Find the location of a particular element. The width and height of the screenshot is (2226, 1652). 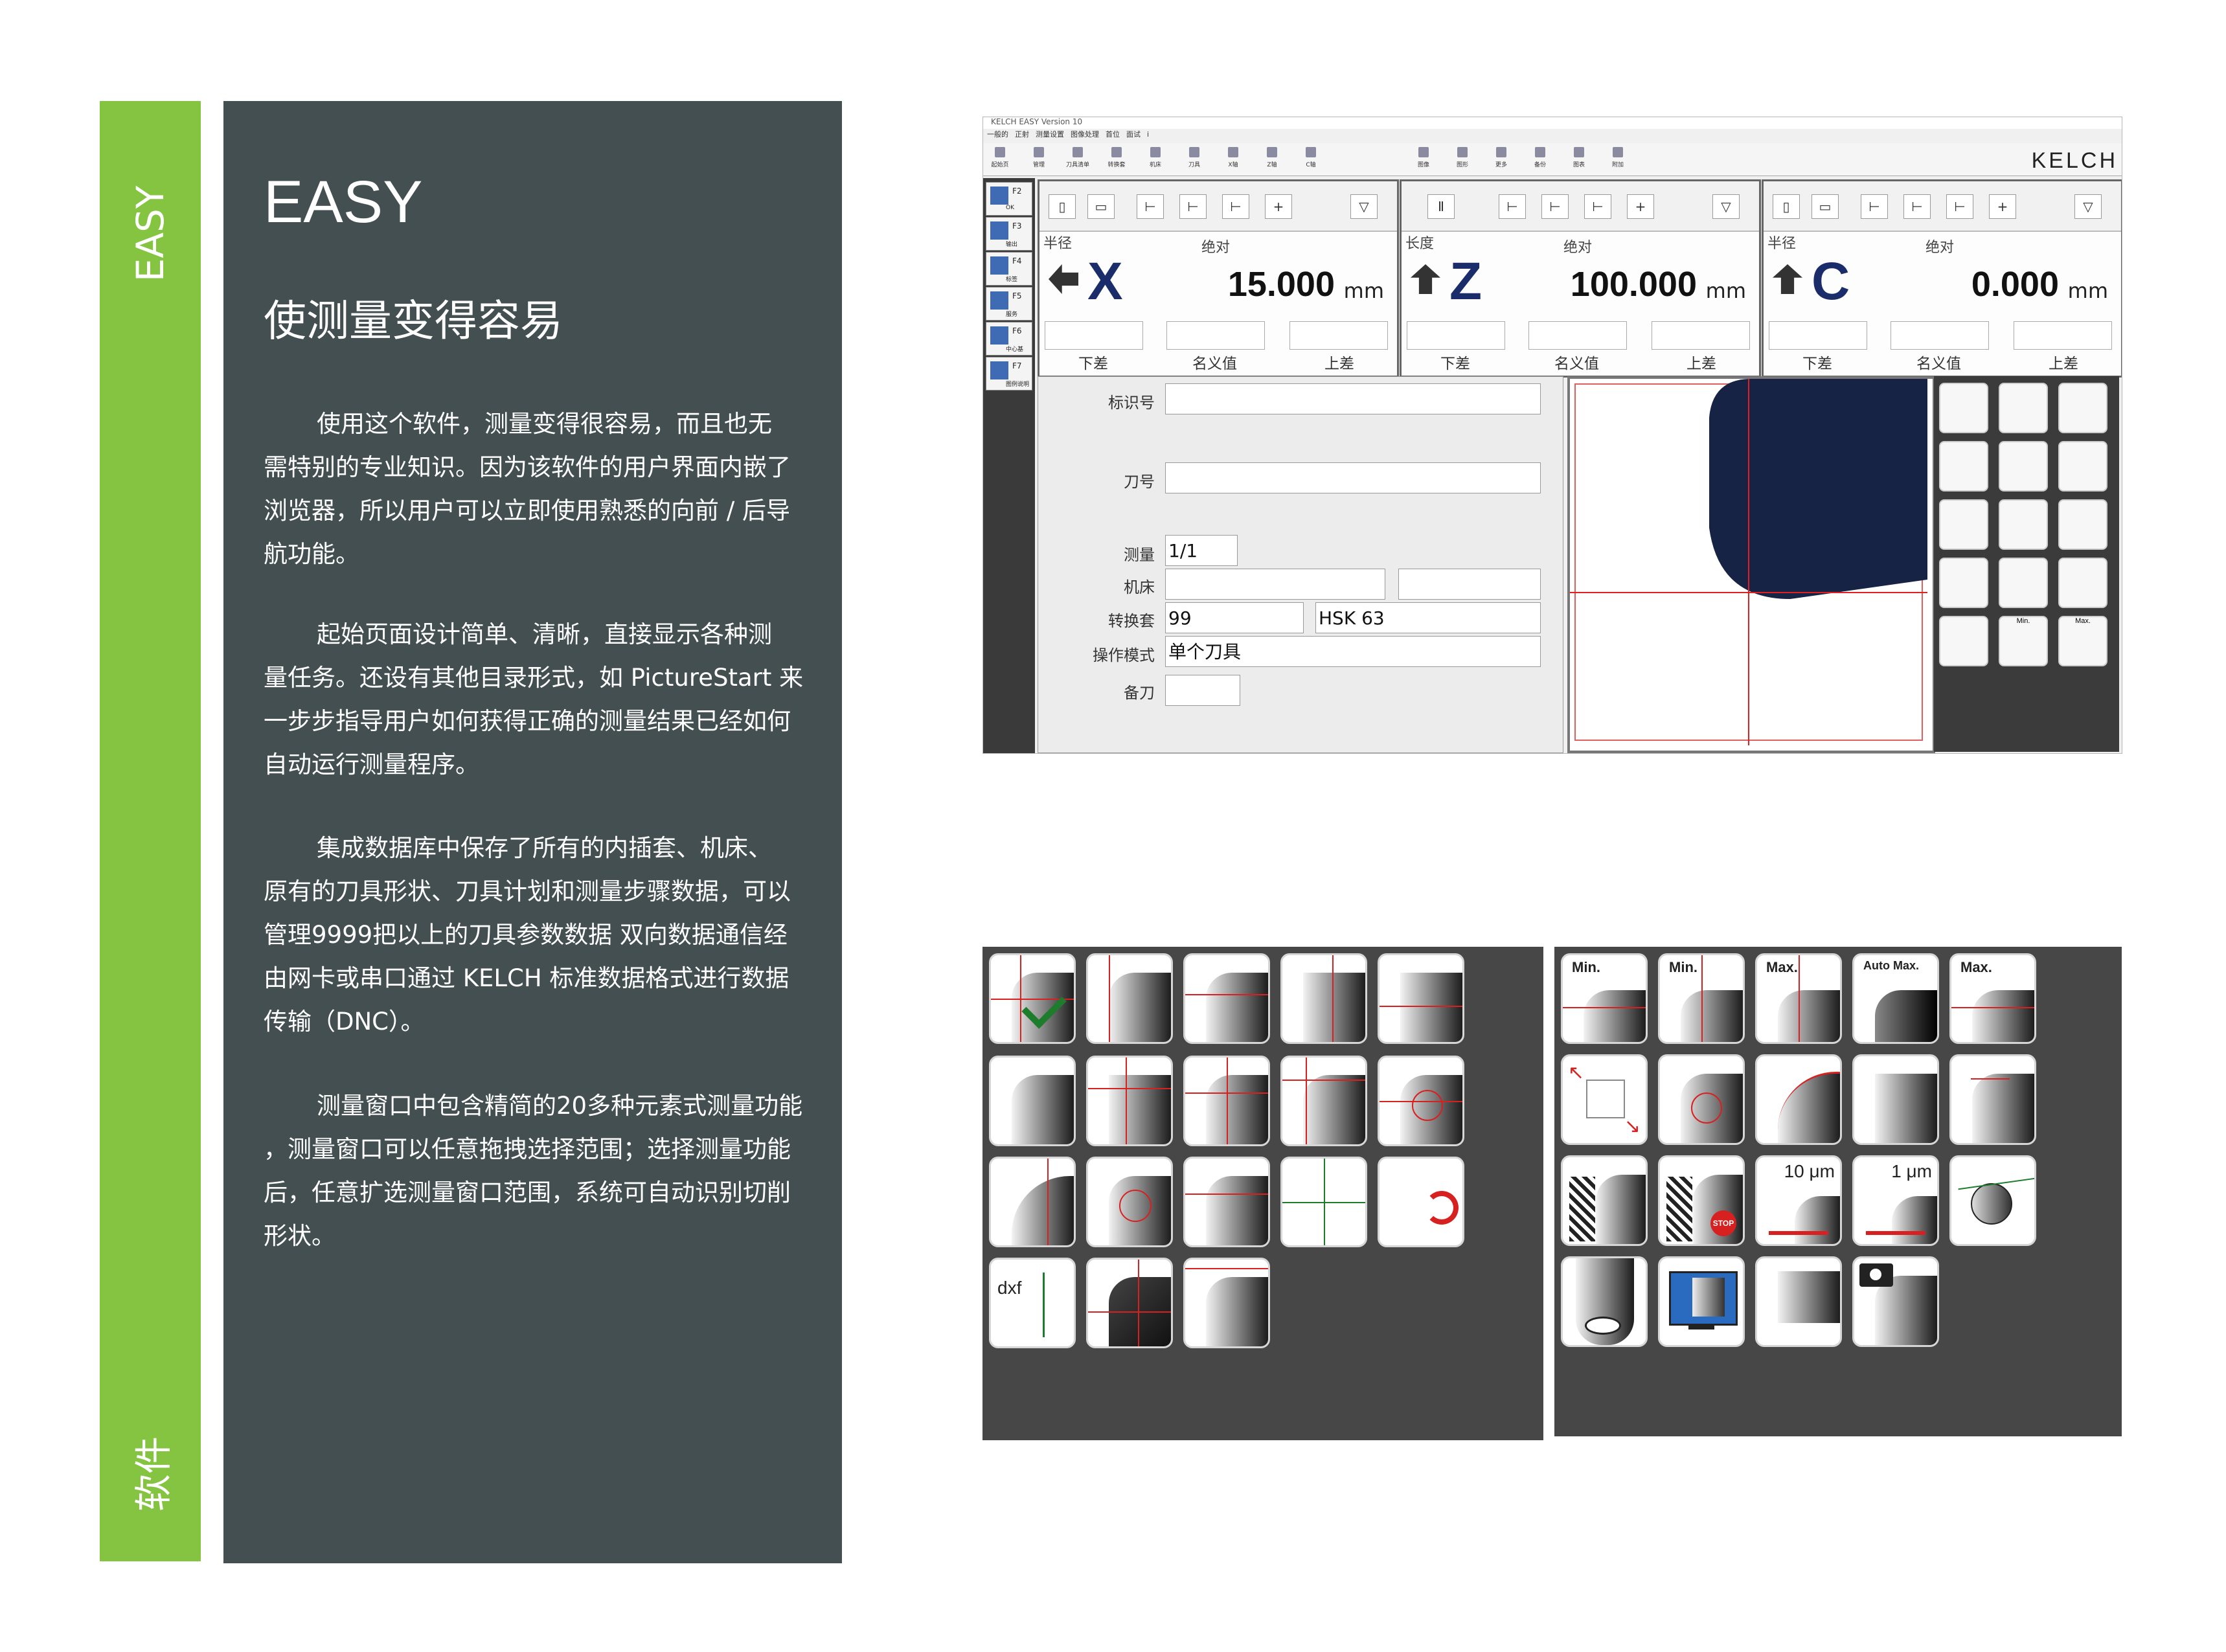

max-length-icon: Max. is located at coordinates (1798, 999).